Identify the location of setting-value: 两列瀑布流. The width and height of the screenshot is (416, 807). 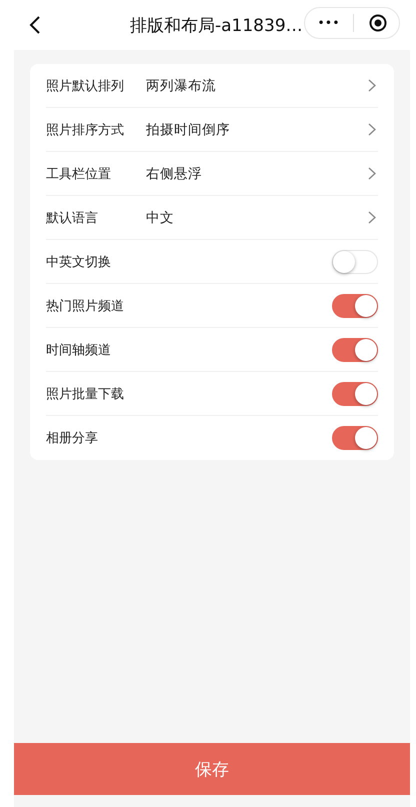
(257, 85).